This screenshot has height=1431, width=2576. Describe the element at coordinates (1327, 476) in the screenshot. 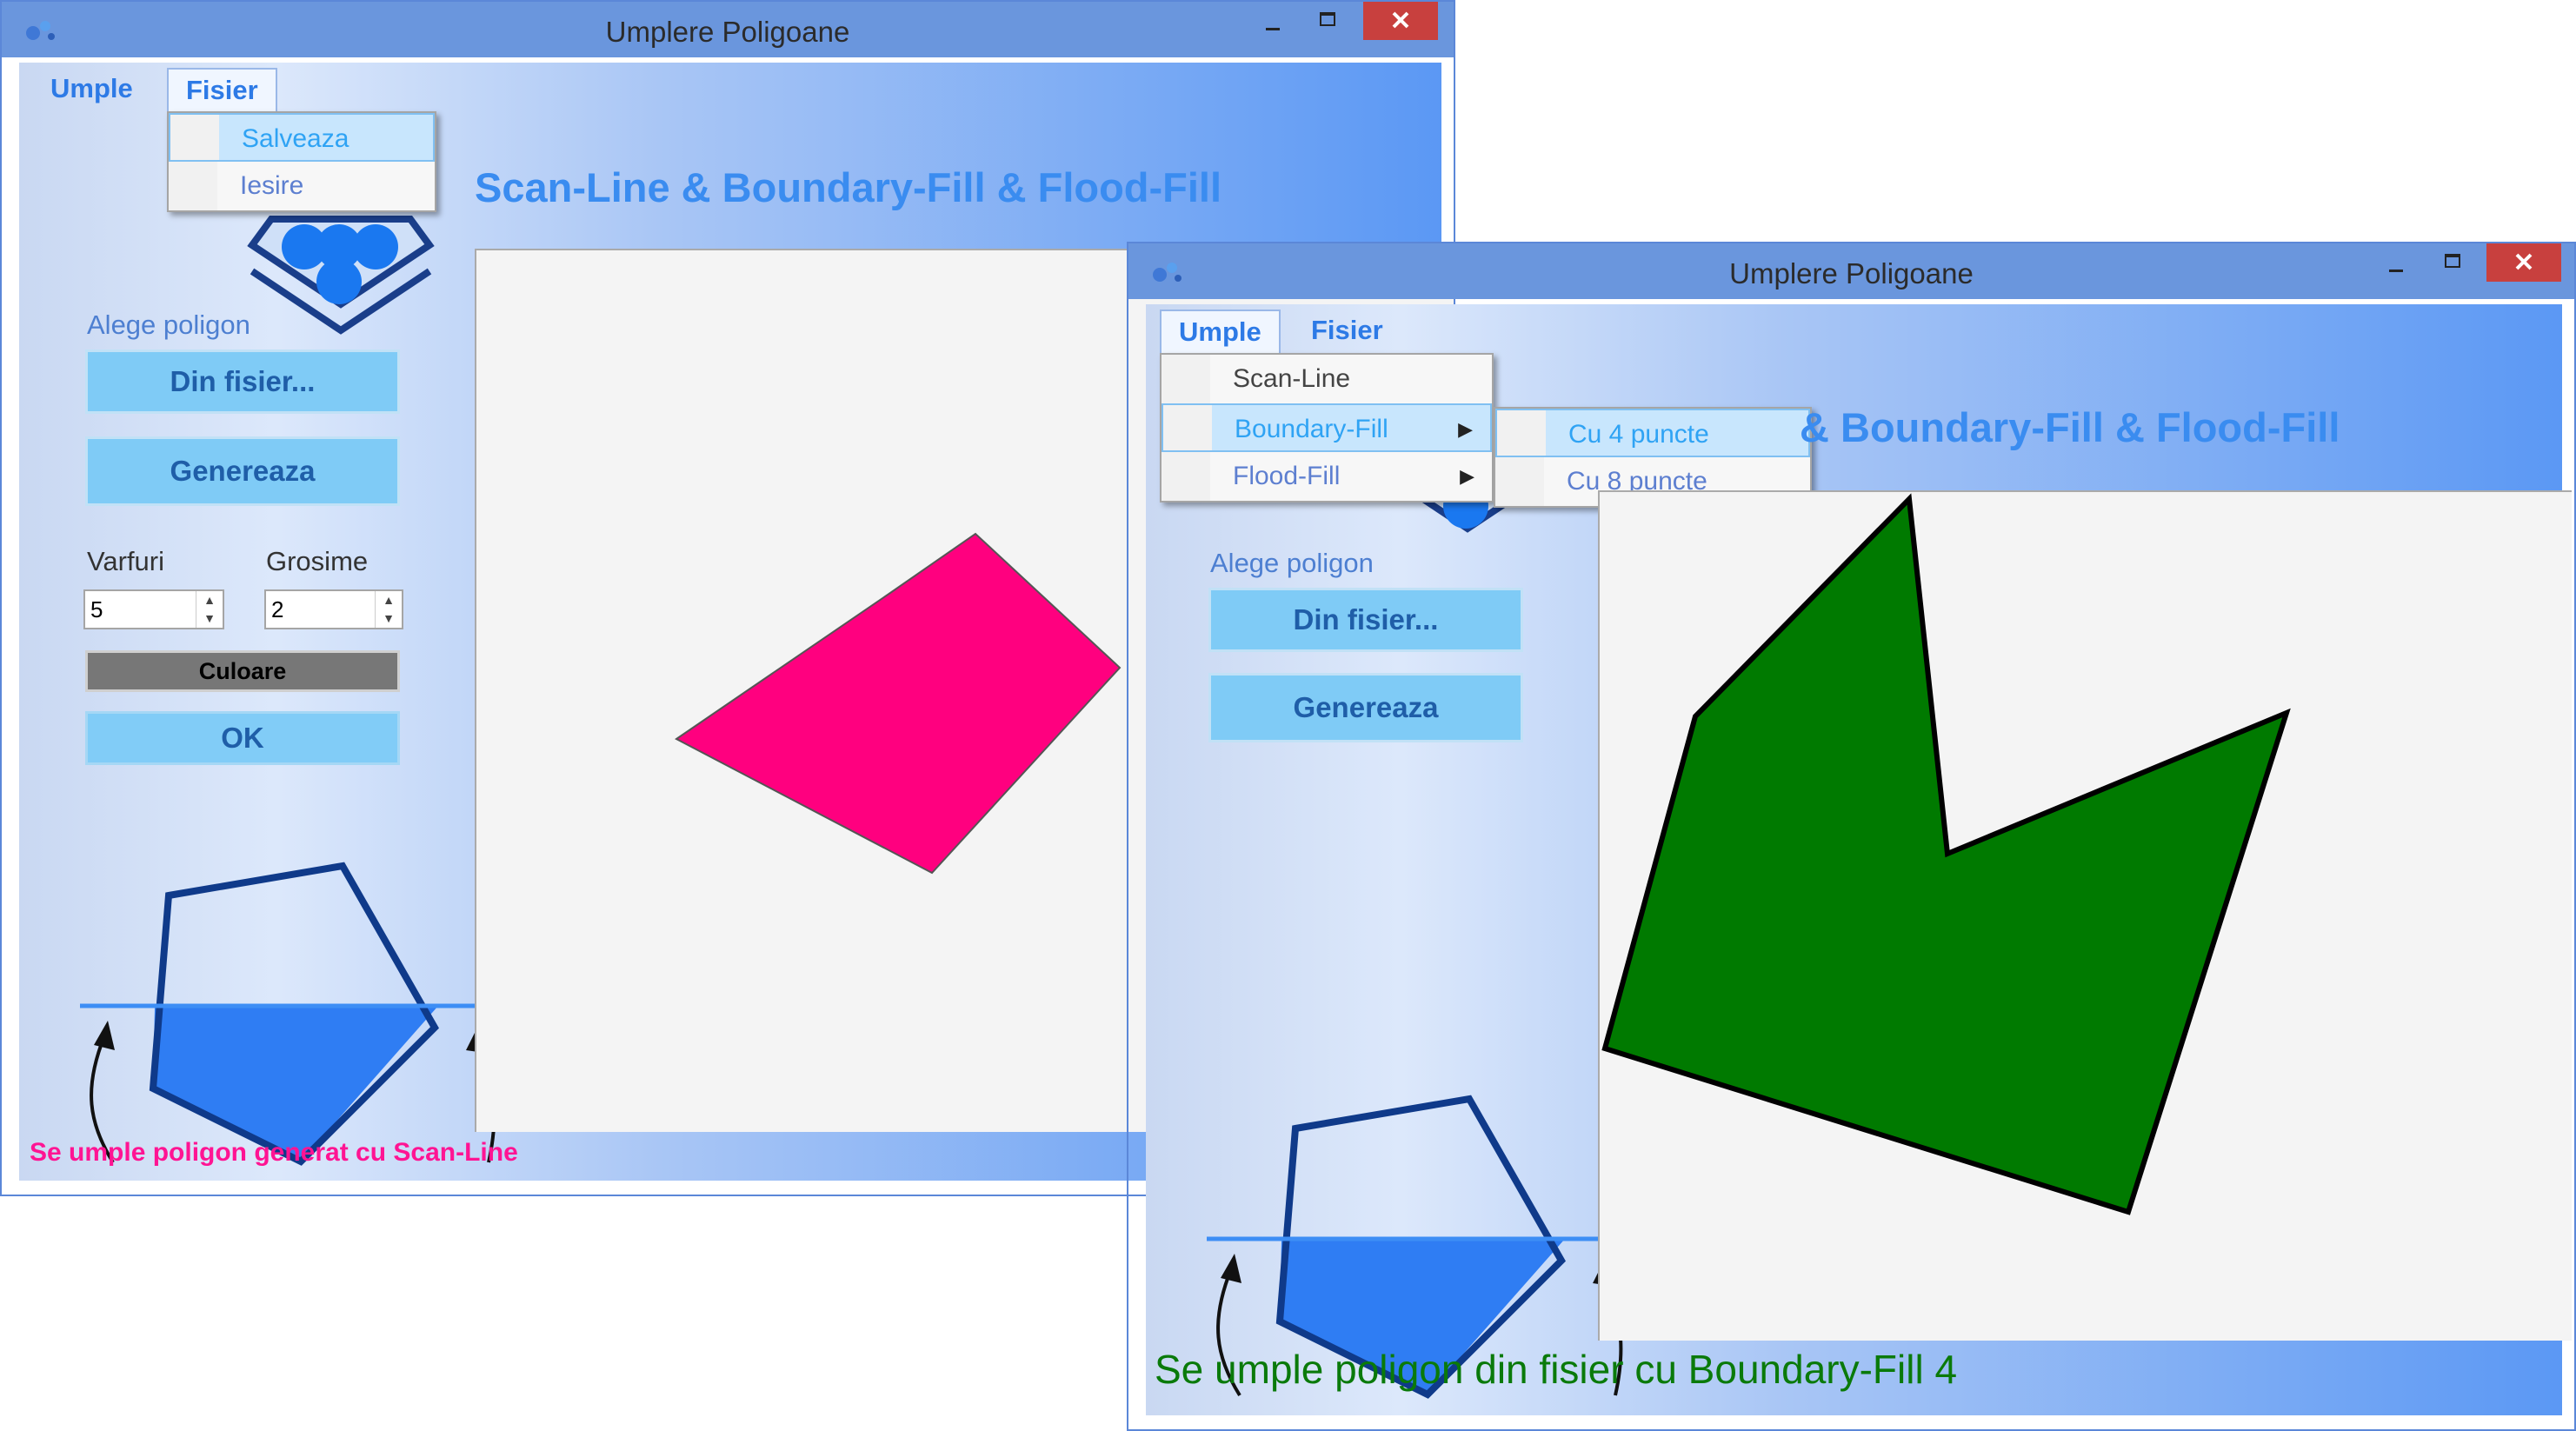

I see `menu-item-flood-fill: Flood-Fill ▶` at that location.